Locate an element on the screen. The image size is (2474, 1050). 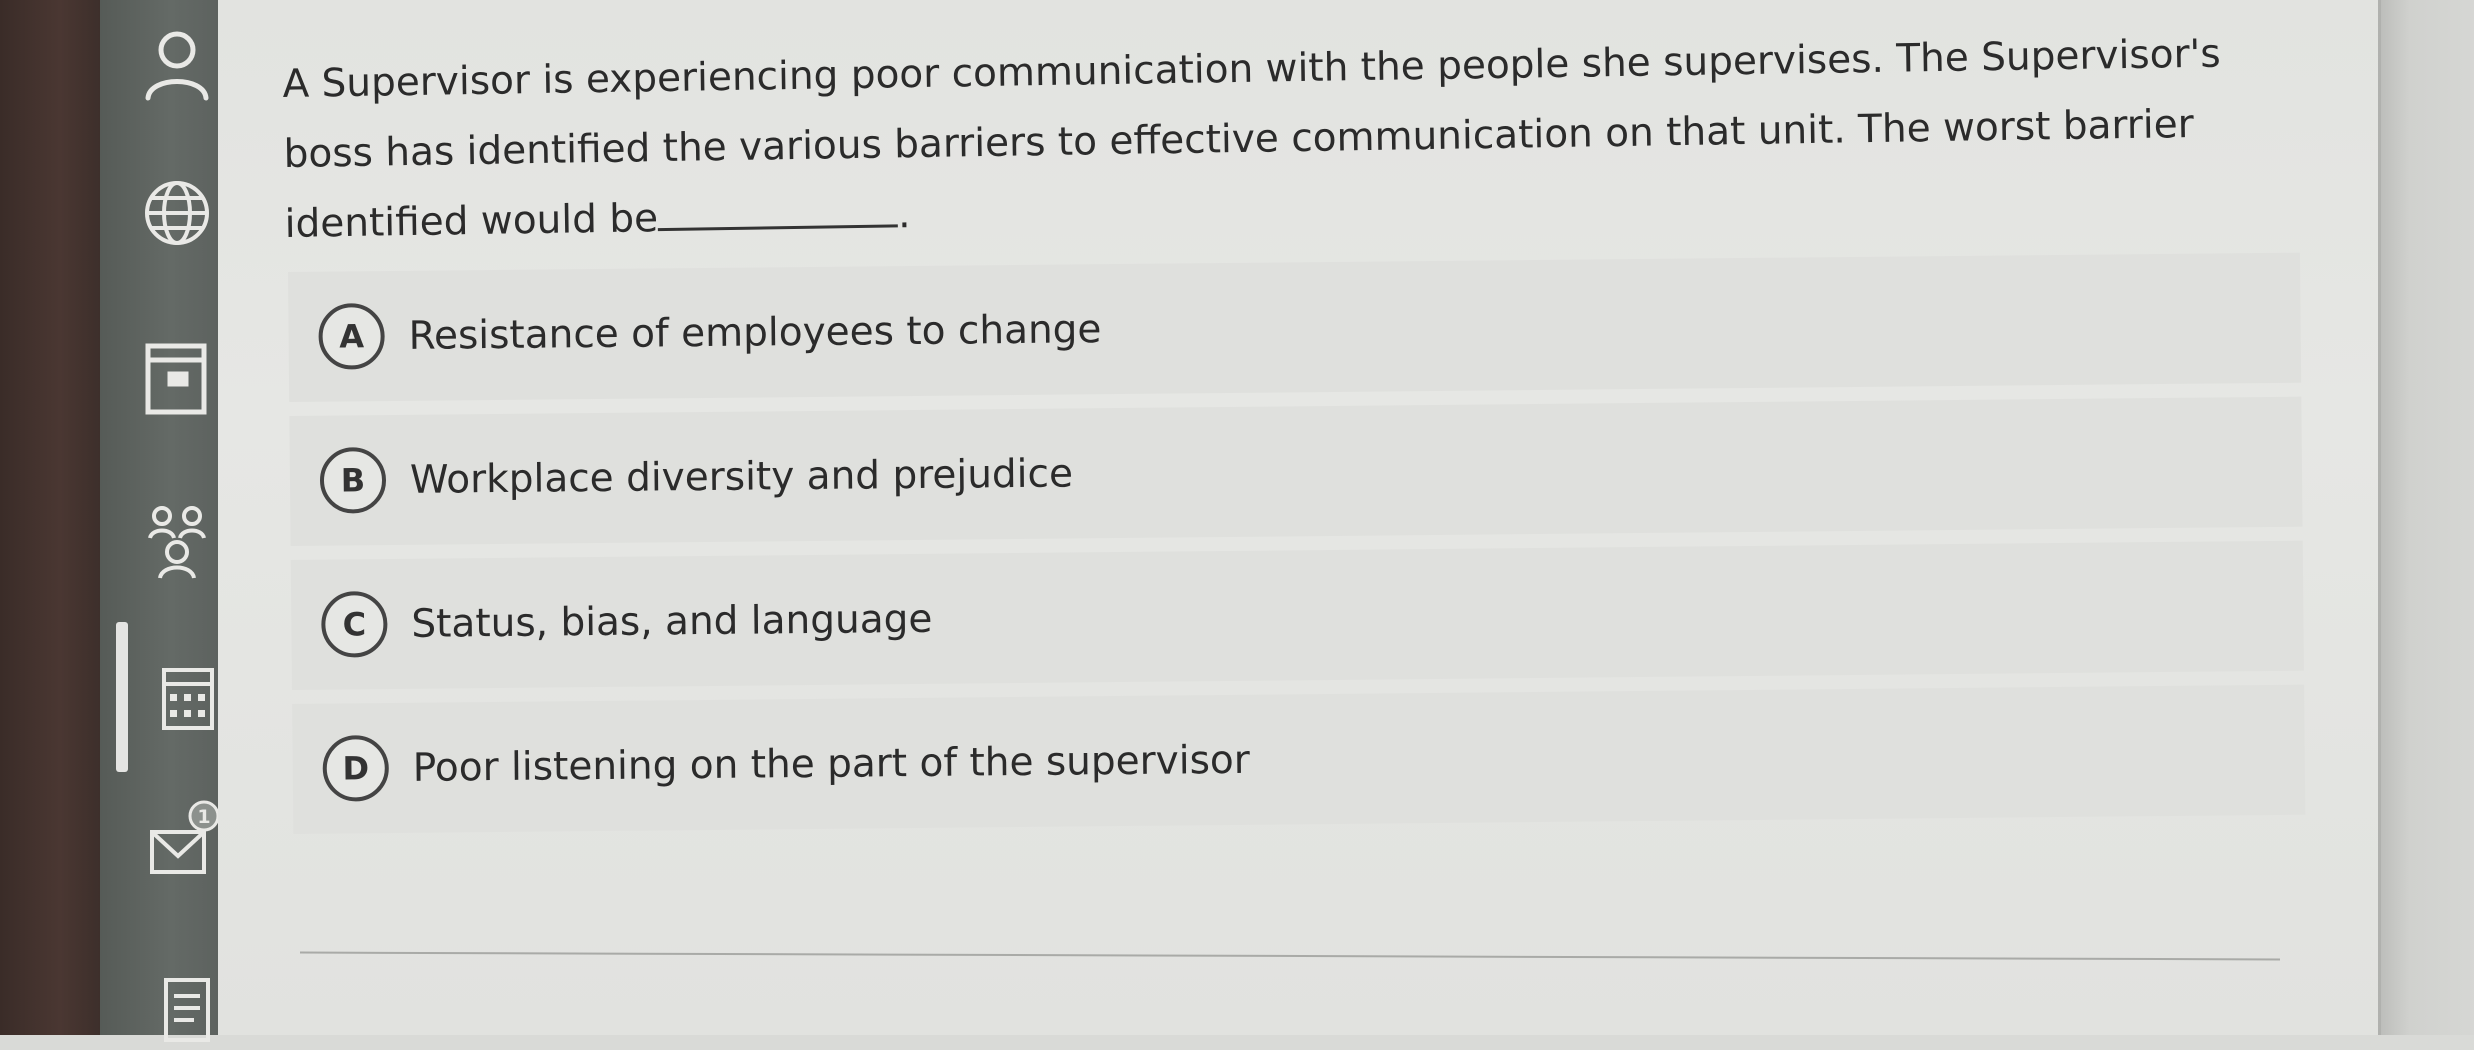
option-a-text: Resistance of employees to change is located at coordinates (755, 332).